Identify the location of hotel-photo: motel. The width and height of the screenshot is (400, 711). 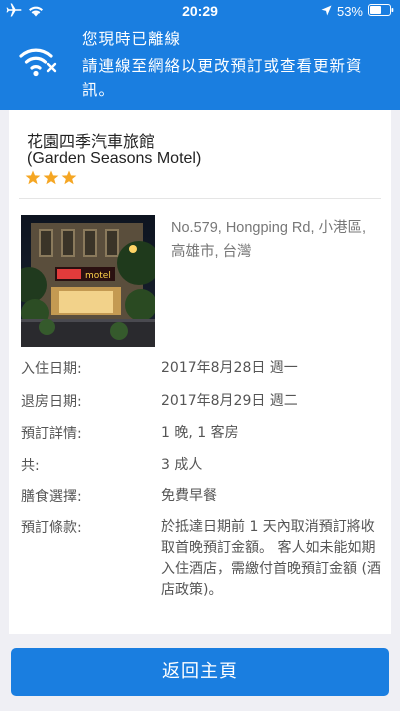
(88, 281).